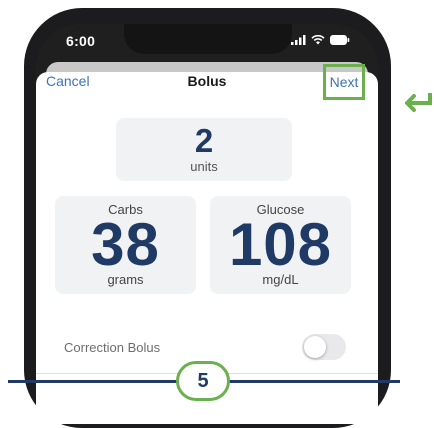  I want to click on cancel-button: Cancel, so click(68, 81).